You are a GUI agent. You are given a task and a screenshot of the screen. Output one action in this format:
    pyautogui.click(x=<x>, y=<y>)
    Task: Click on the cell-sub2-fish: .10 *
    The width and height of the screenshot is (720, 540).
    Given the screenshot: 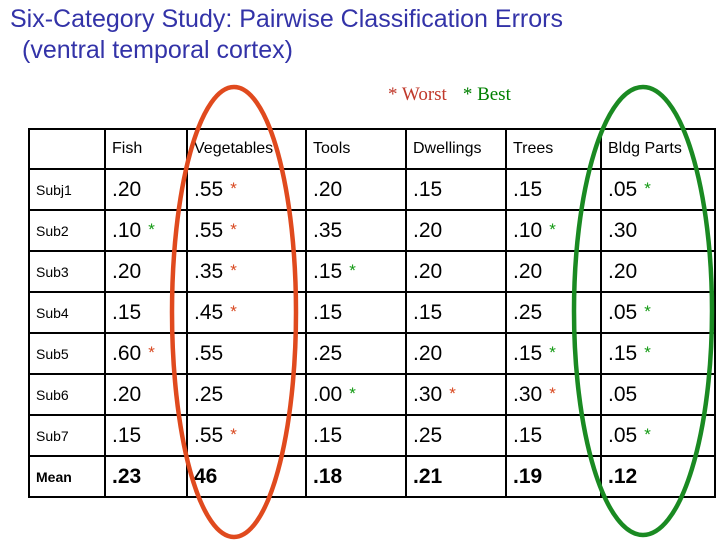 What is the action you would take?
    pyautogui.click(x=146, y=230)
    